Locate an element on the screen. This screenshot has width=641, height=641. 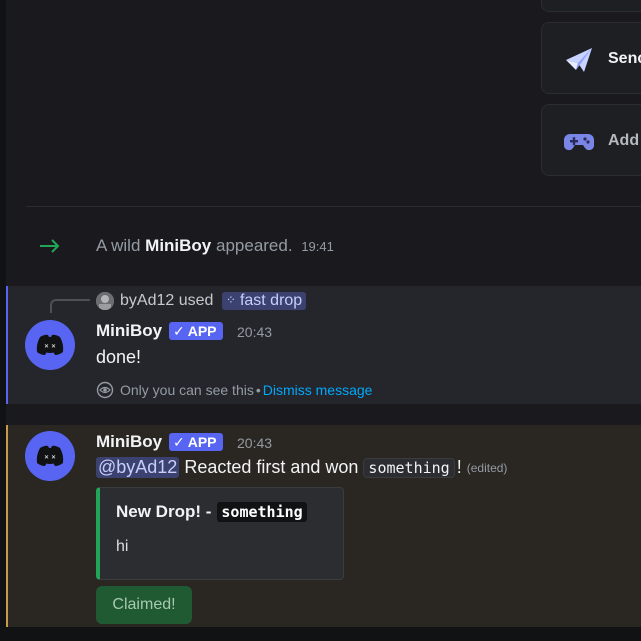
bottom-bar is located at coordinates (320, 634).